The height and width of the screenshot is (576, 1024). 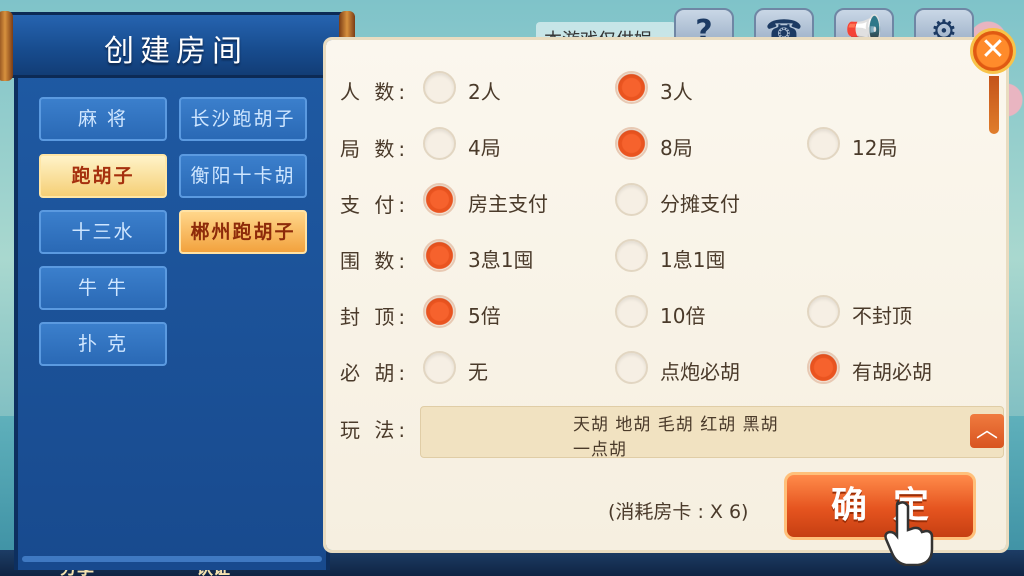 I want to click on rules-line-1: 天胡 地胡 毛胡 红胡 黑胡, so click(x=676, y=425).